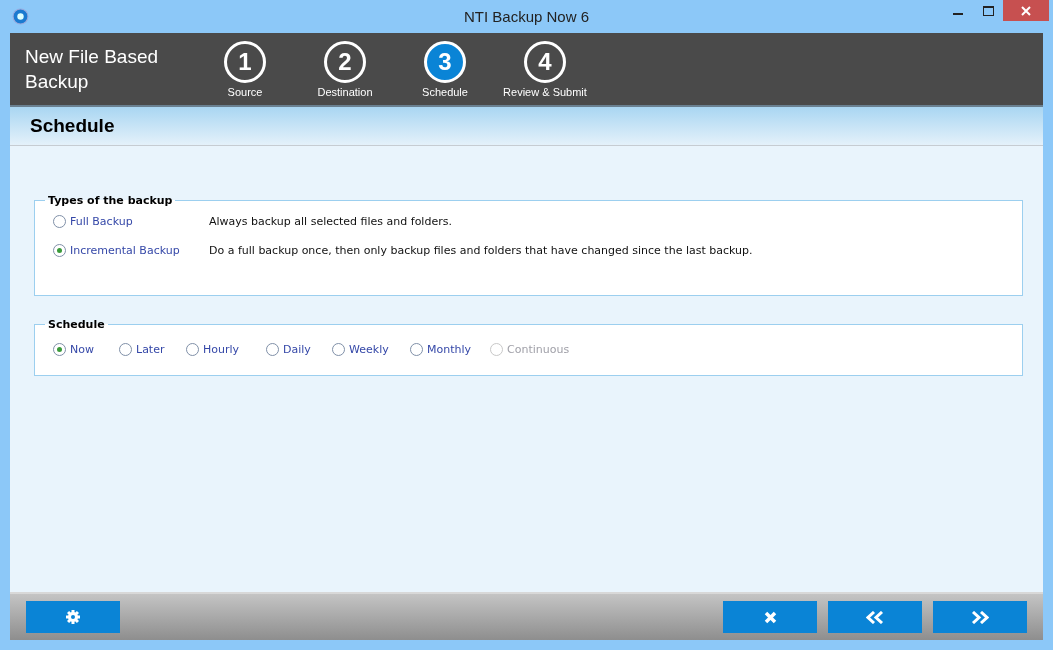 Image resolution: width=1053 pixels, height=650 pixels. Describe the element at coordinates (131, 250) in the screenshot. I see `radio-option: Incremental Backup` at that location.